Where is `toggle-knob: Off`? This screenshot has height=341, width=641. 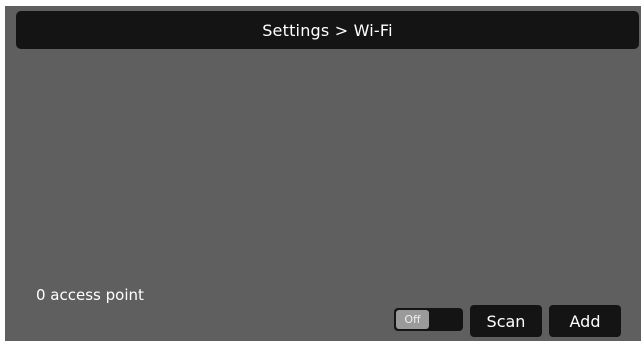 toggle-knob: Off is located at coordinates (412, 319).